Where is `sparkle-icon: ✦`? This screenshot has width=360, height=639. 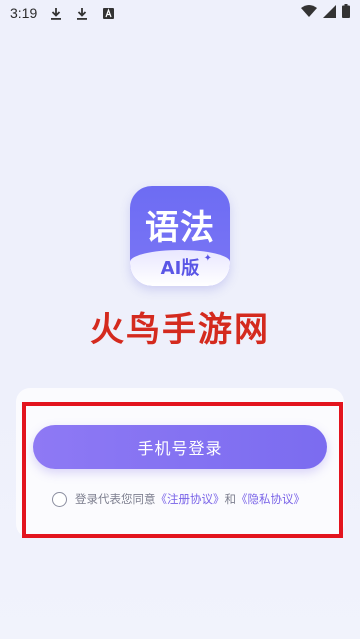 sparkle-icon: ✦ is located at coordinates (207, 258).